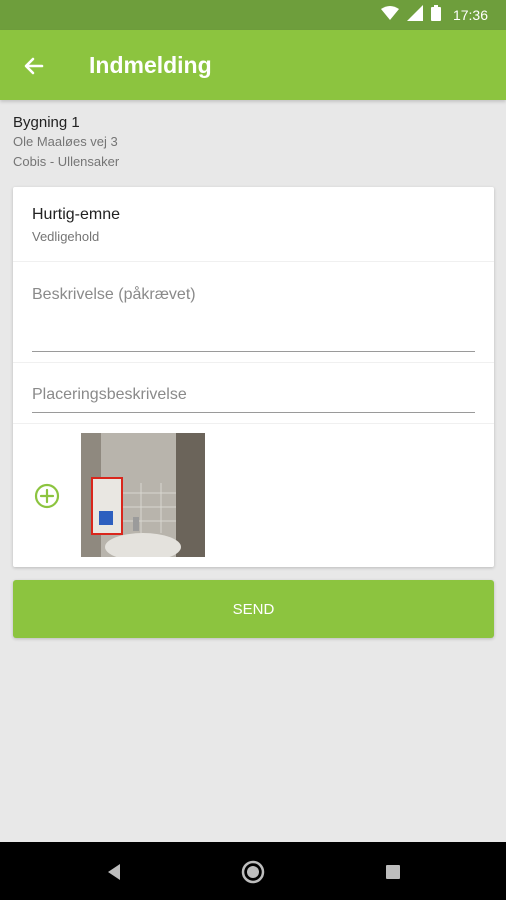  I want to click on arrow-left-icon, so click(34, 70).